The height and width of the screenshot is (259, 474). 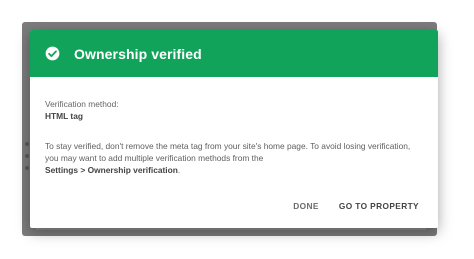 I want to click on dialog-actions: DONE GO TO PROPERTY, so click(x=356, y=206).